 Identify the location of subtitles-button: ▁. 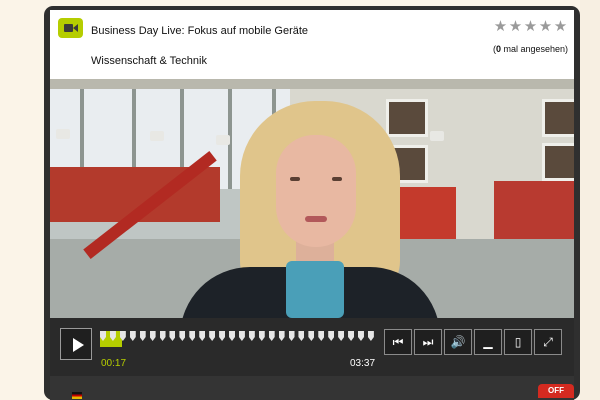
(488, 342).